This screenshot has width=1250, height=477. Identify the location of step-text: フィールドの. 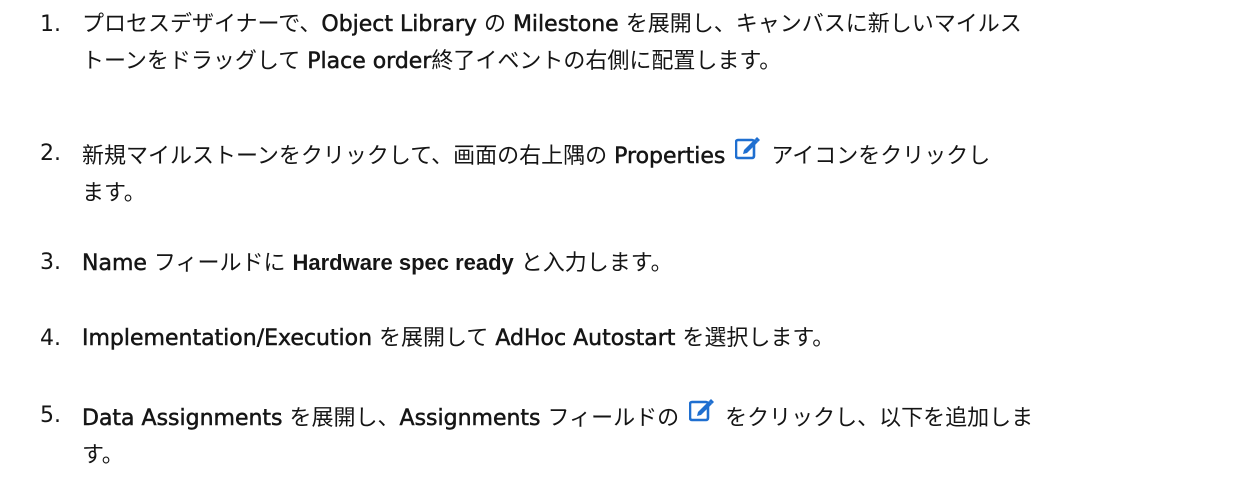
(610, 418).